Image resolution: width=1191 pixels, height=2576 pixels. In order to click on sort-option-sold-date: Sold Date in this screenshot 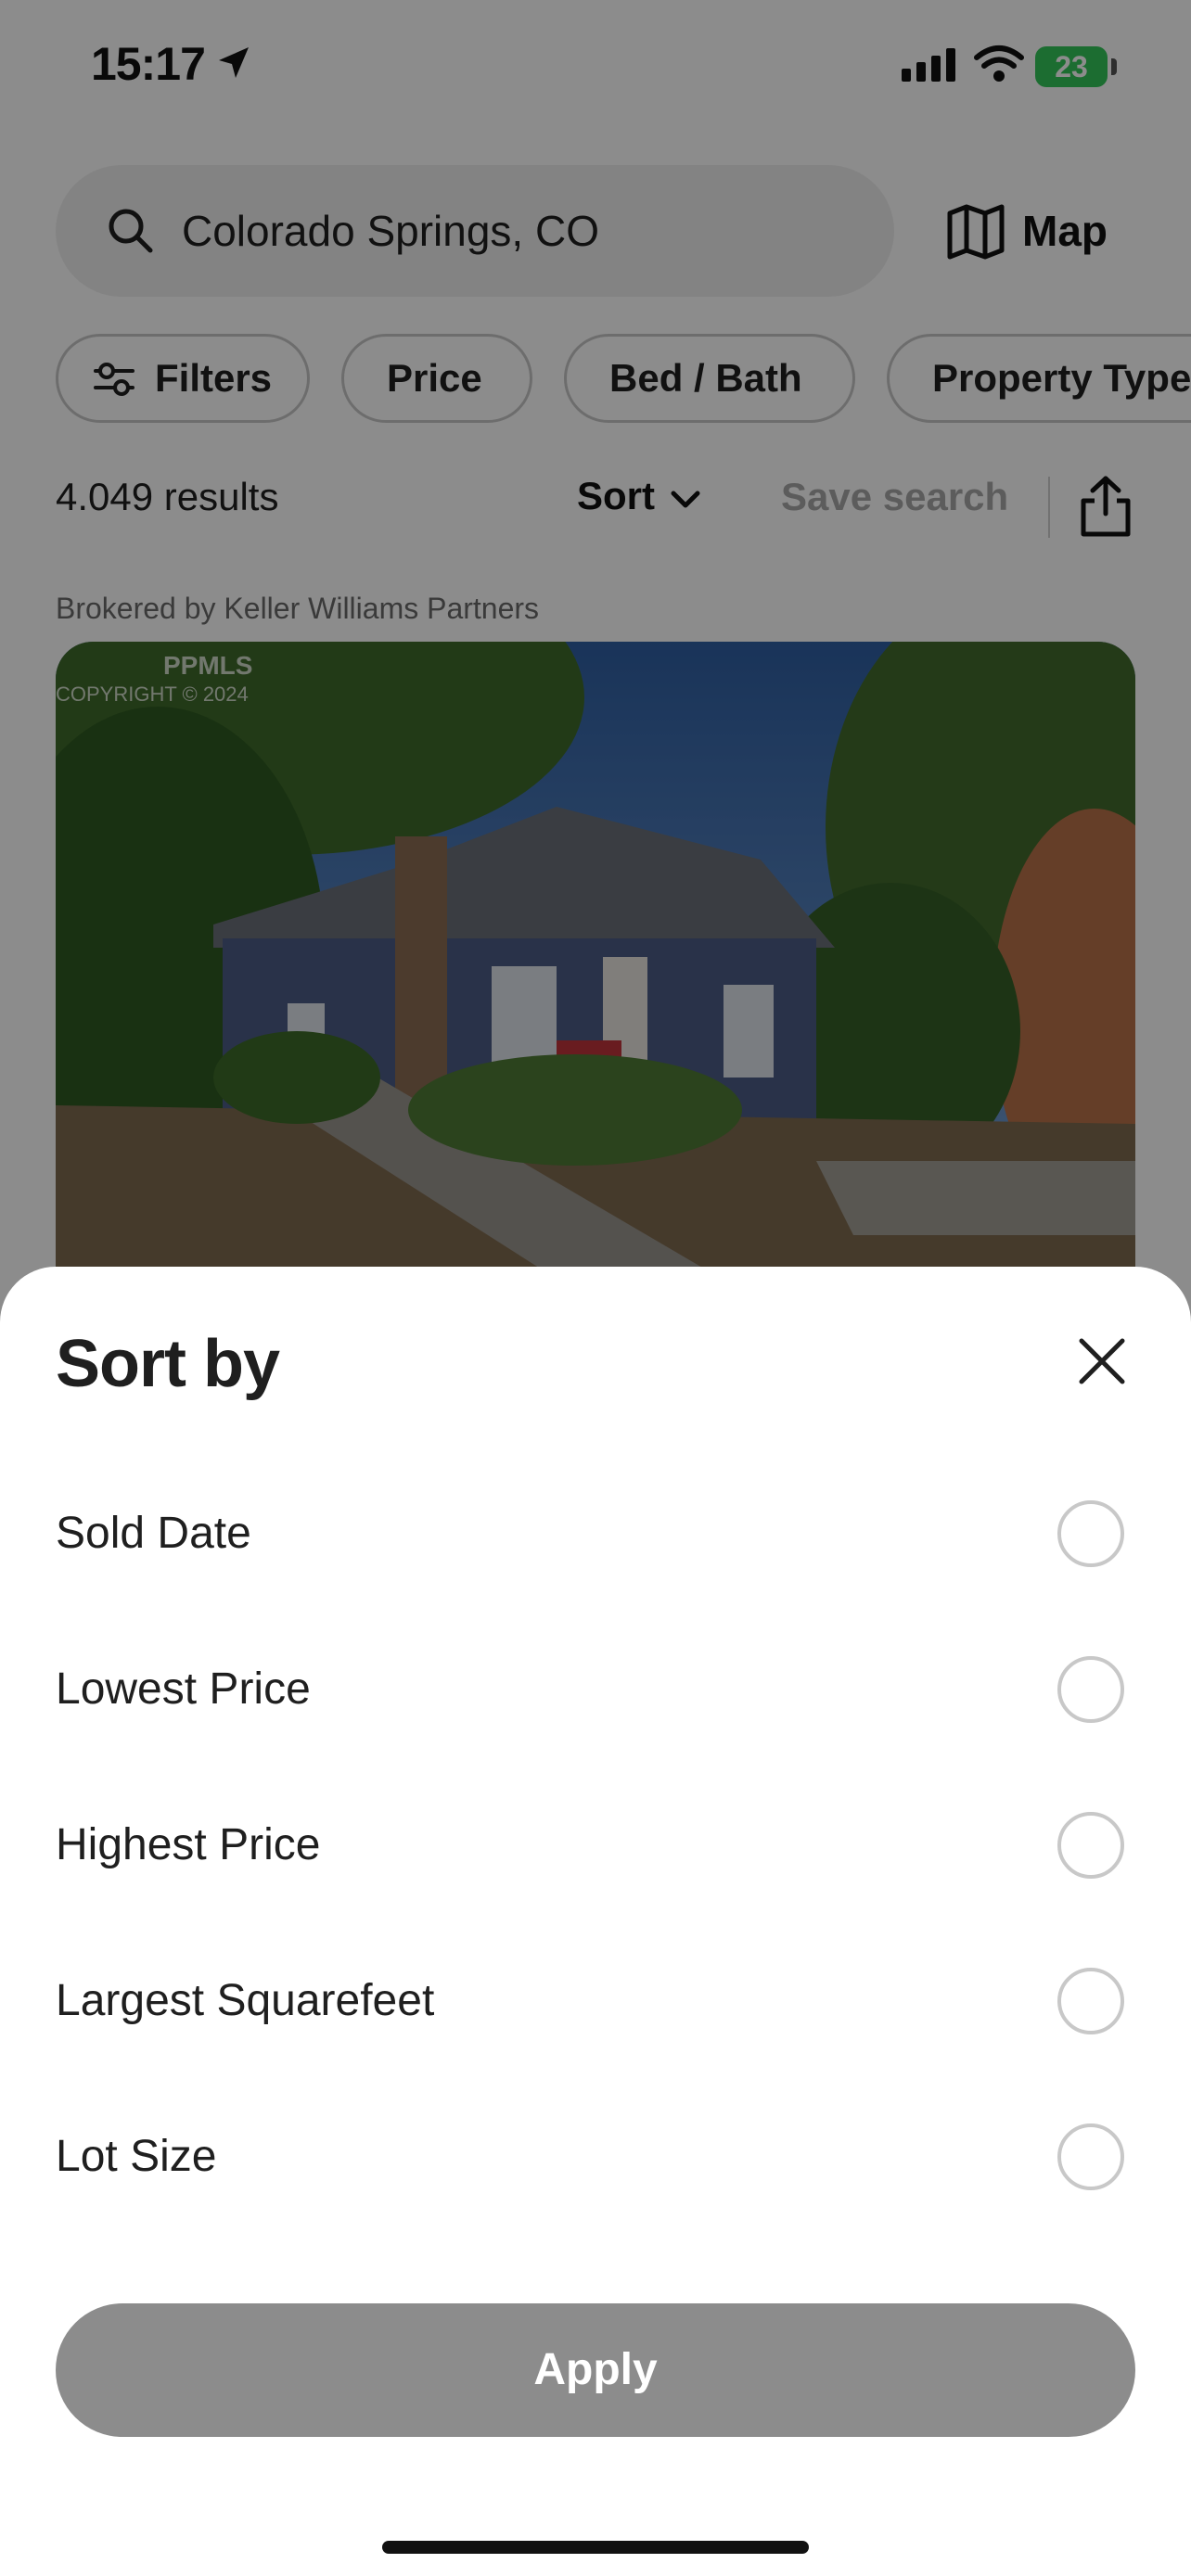, I will do `click(595, 1534)`.